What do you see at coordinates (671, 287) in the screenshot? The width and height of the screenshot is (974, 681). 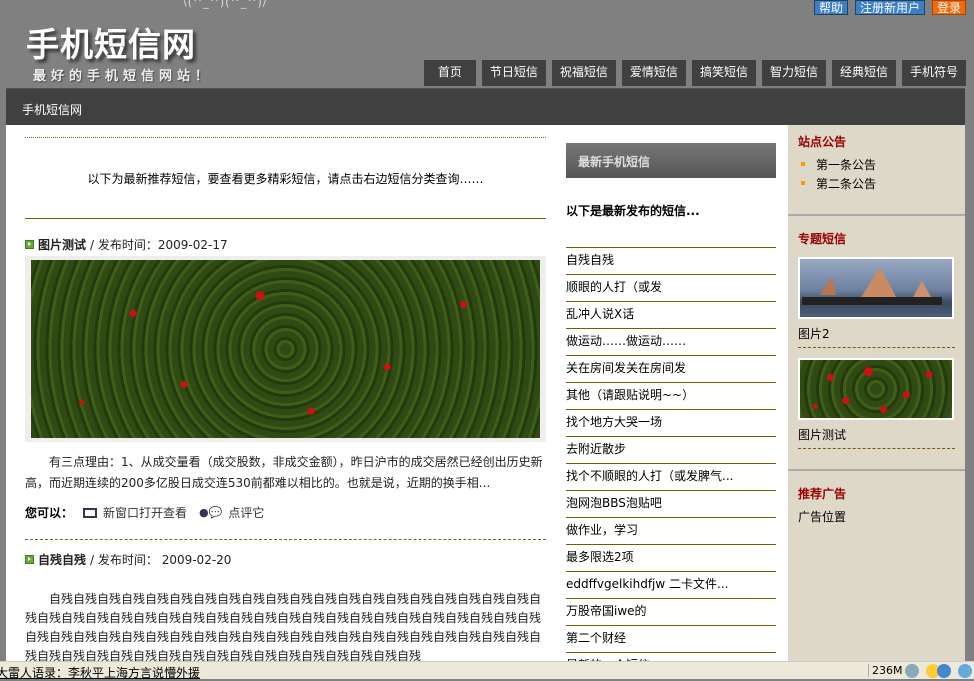 I see `list-item: 顺眼的人打（或发` at bounding box center [671, 287].